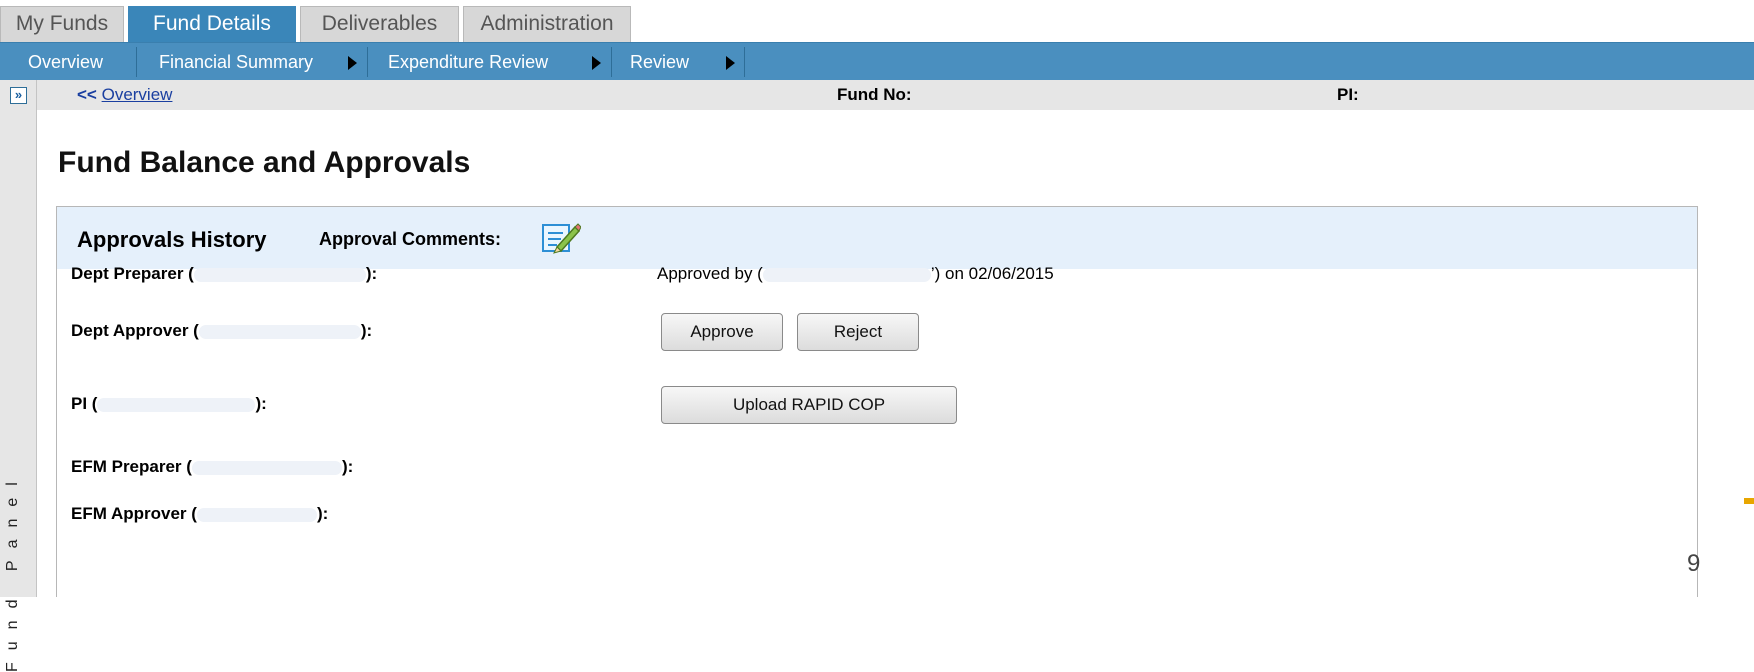 This screenshot has width=1754, height=672. Describe the element at coordinates (1694, 563) in the screenshot. I see `slide-number: 9` at that location.